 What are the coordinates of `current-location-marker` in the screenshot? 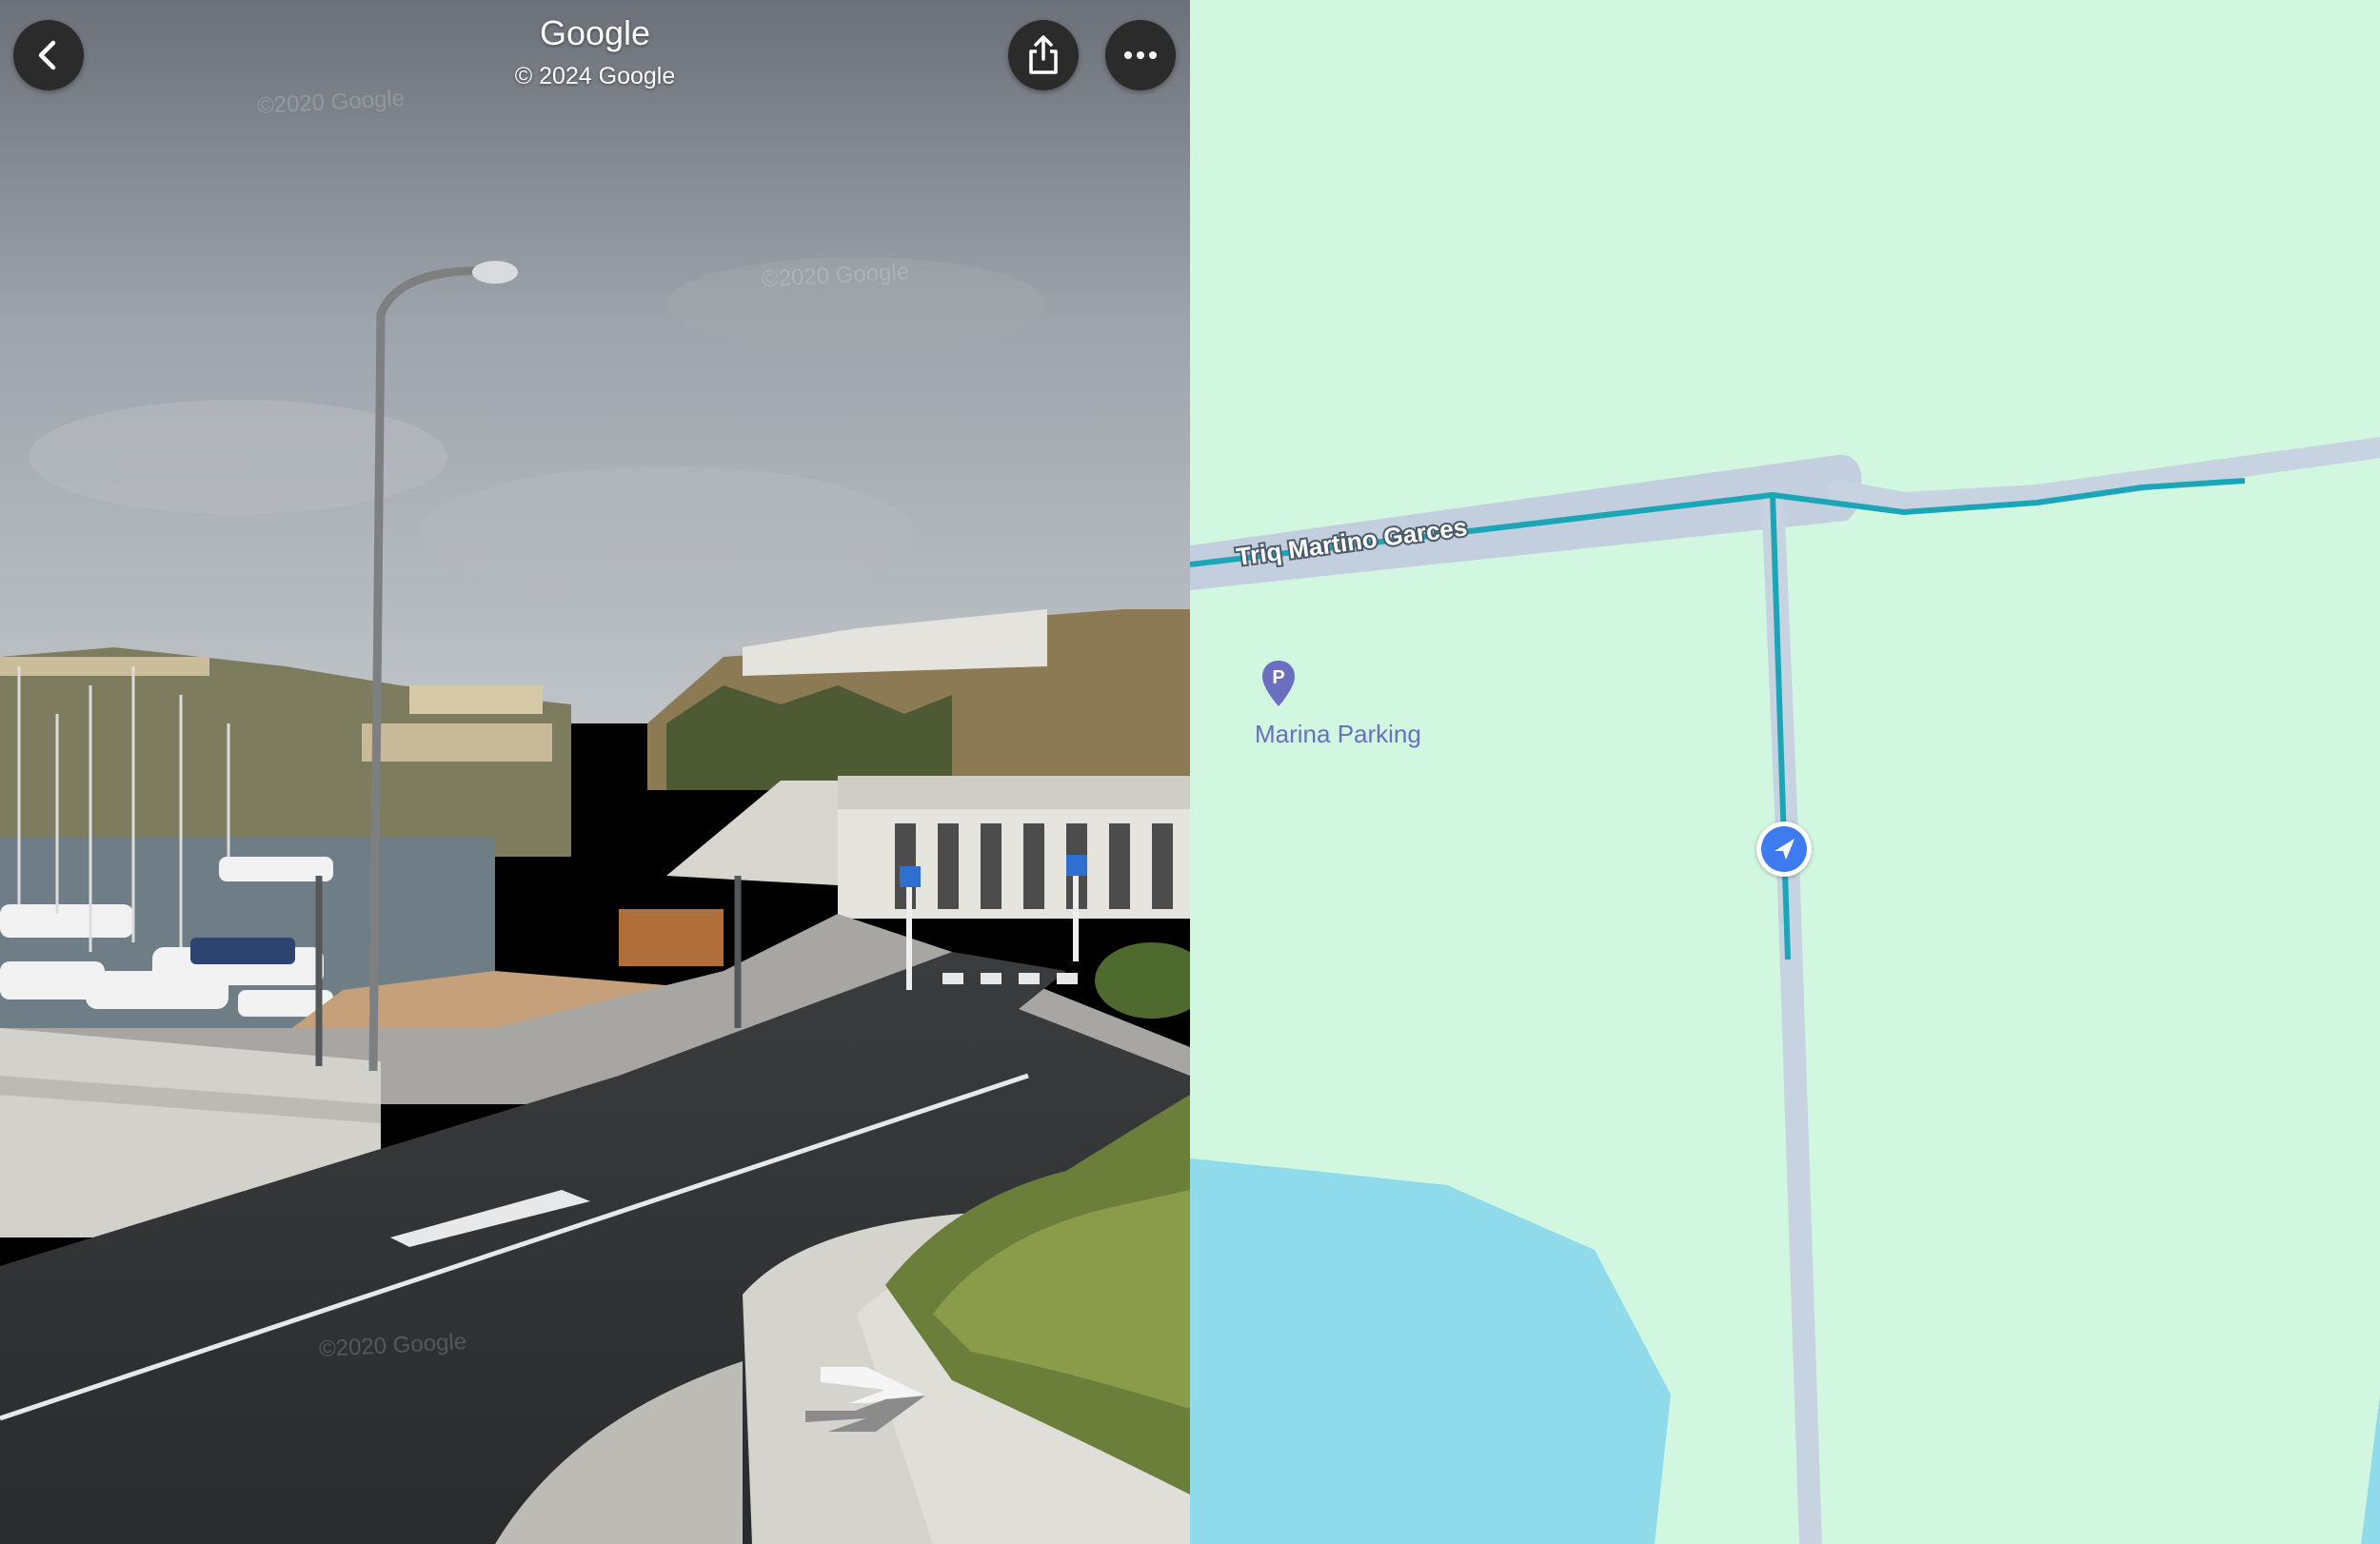 It's located at (1784, 849).